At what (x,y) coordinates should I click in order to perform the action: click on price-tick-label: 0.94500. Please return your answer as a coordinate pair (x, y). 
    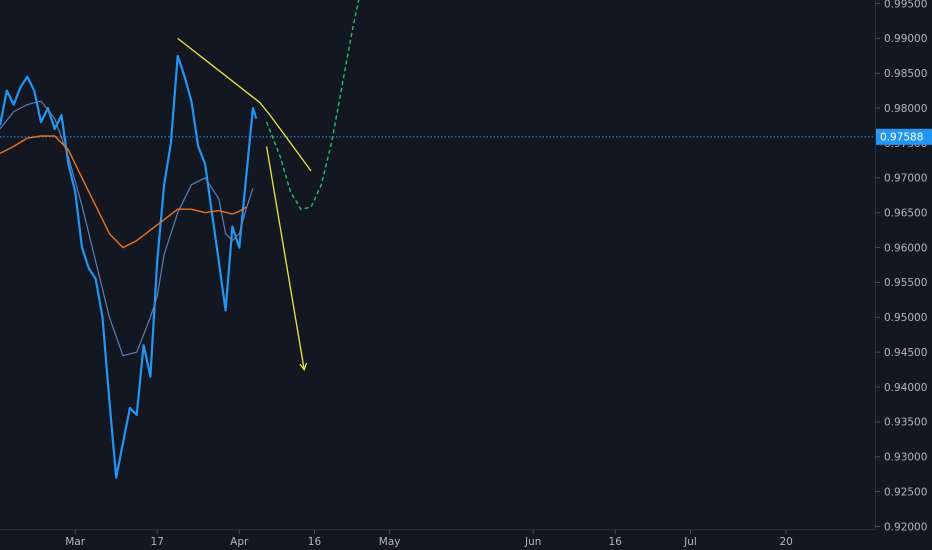
    Looking at the image, I should click on (905, 353).